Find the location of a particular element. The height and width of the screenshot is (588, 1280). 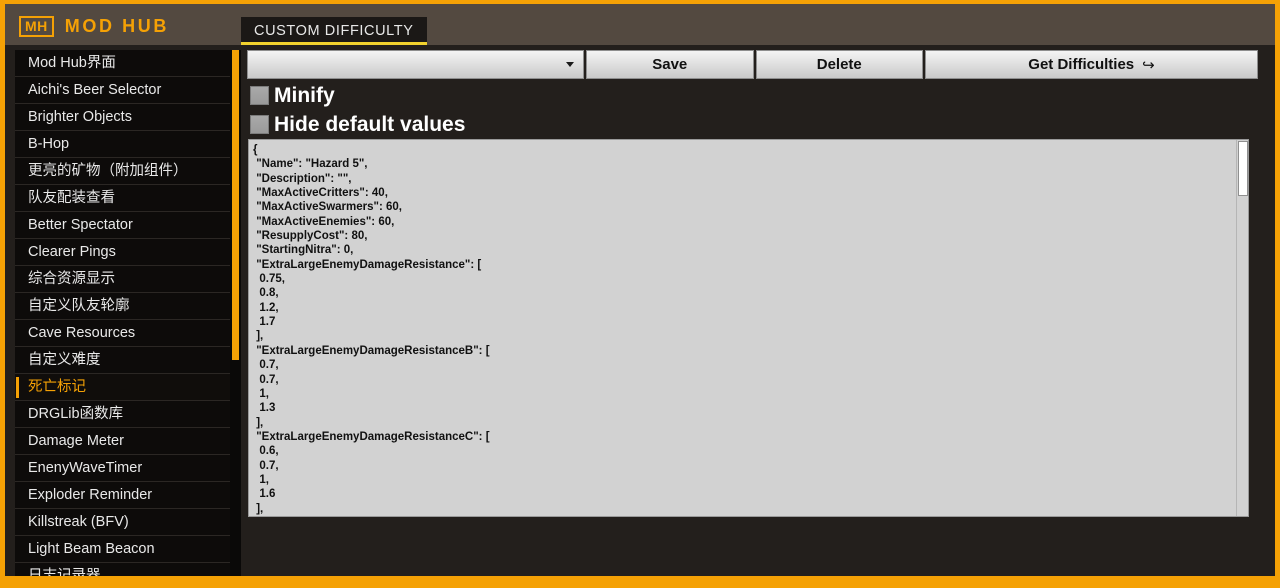

sidebar-item: Killstreak (BFV) is located at coordinates (122, 522).